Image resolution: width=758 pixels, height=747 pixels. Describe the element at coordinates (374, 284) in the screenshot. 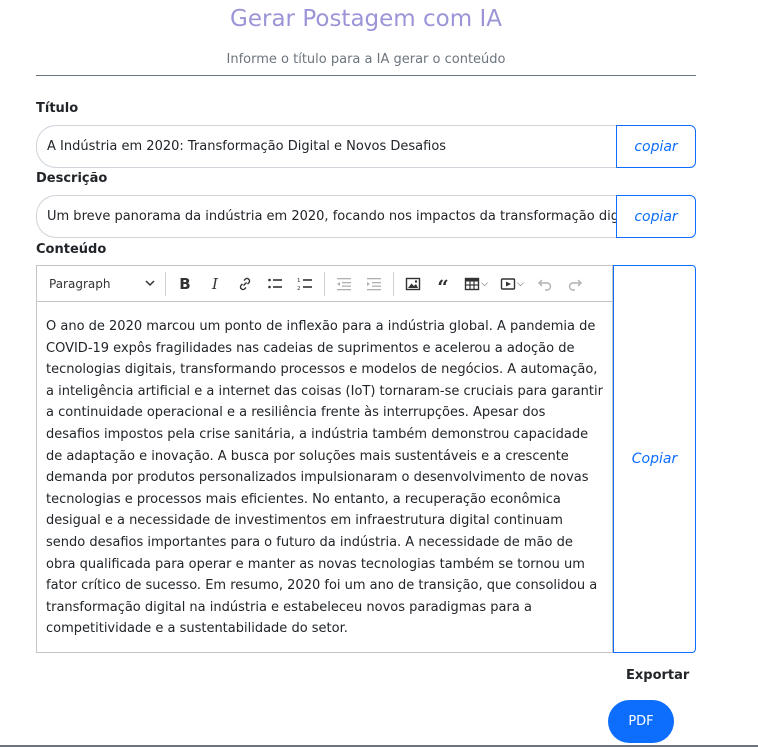

I see `indent-icon` at that location.